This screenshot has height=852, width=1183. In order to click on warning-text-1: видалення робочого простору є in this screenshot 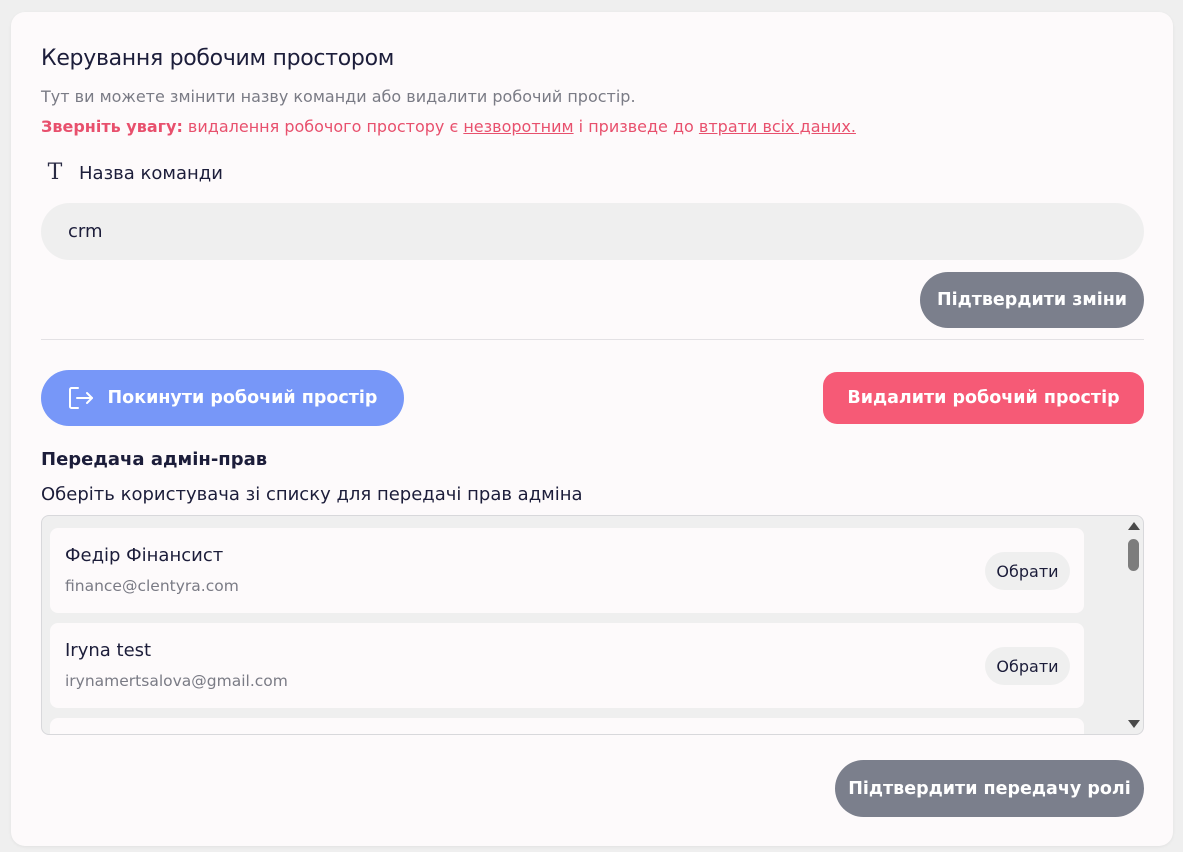, I will do `click(323, 126)`.